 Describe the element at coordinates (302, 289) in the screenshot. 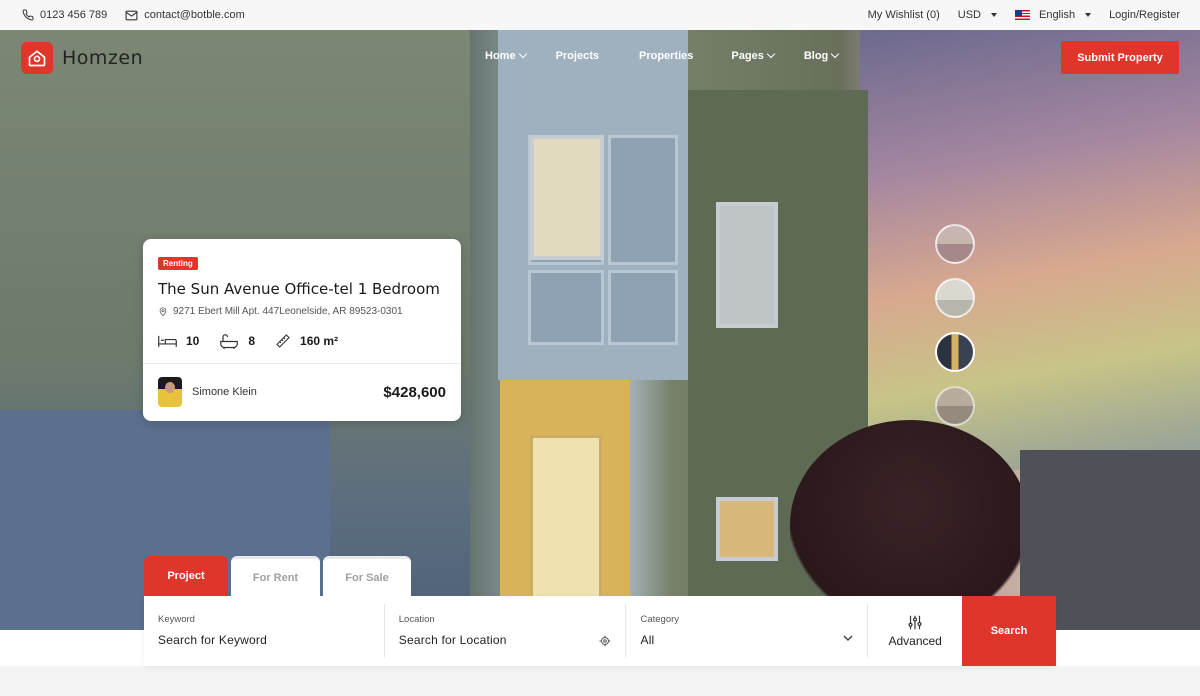

I see `property-title: The Sun Avenue Office-tel 1 Bedroom` at that location.